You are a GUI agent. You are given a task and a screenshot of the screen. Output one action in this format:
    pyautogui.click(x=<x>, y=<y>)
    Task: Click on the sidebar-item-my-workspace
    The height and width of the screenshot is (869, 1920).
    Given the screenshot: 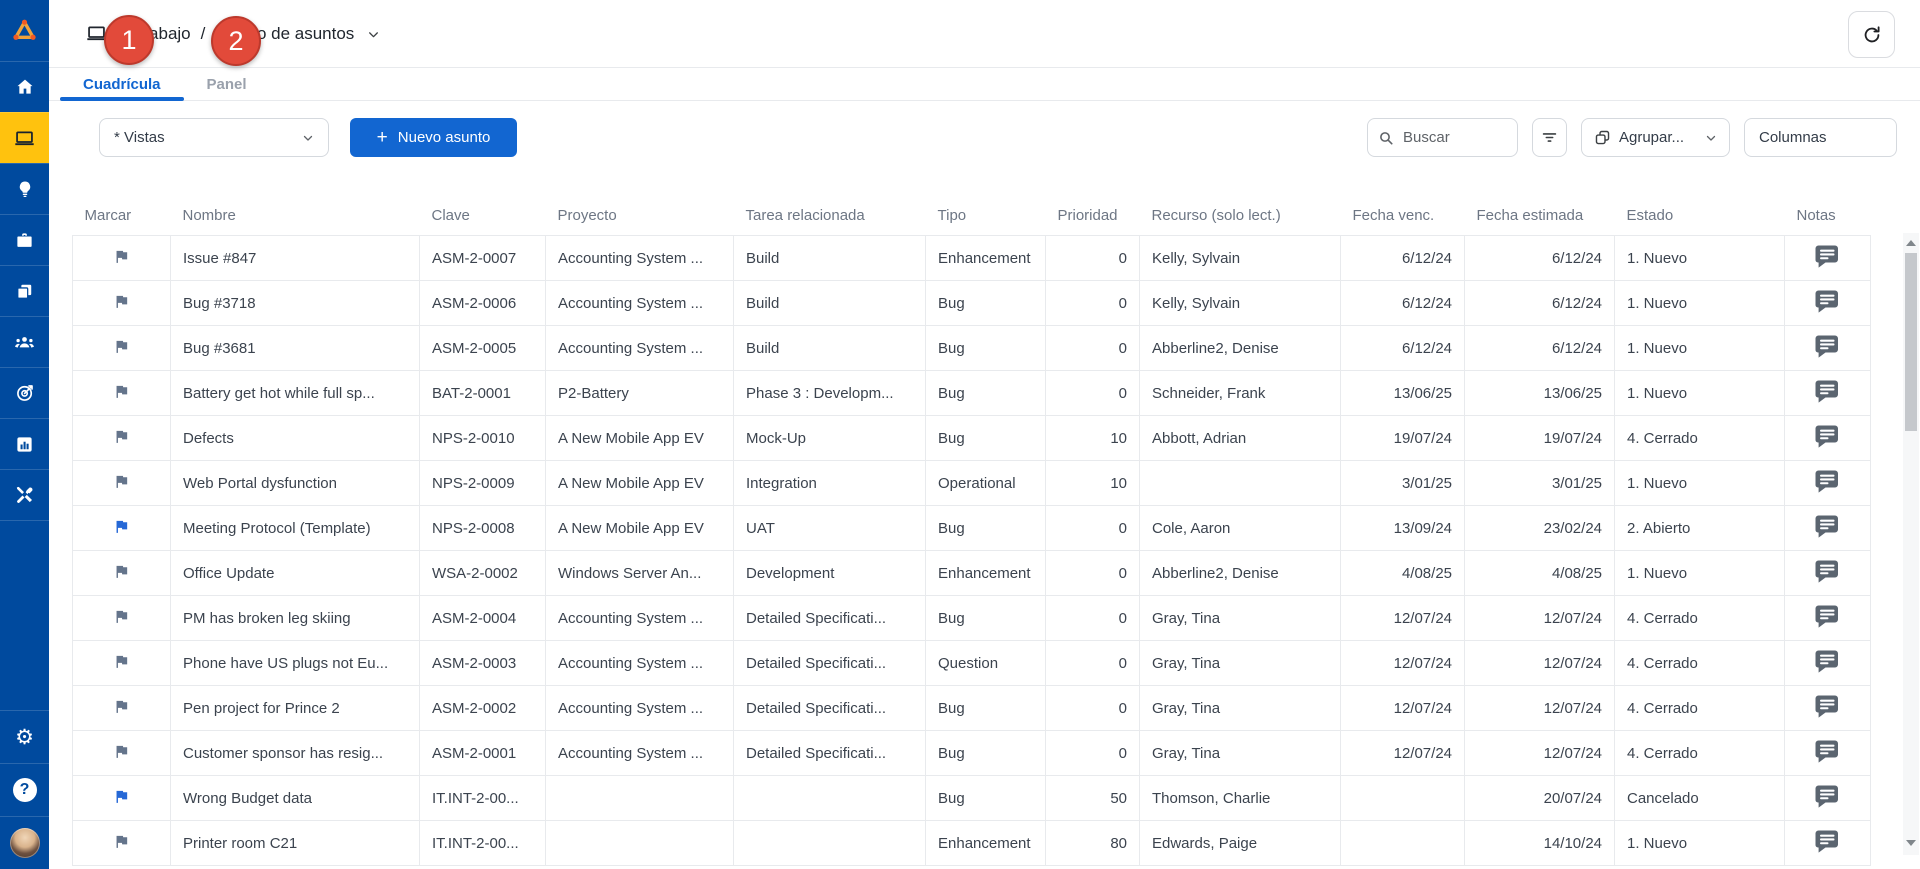 What is the action you would take?
    pyautogui.click(x=24, y=137)
    